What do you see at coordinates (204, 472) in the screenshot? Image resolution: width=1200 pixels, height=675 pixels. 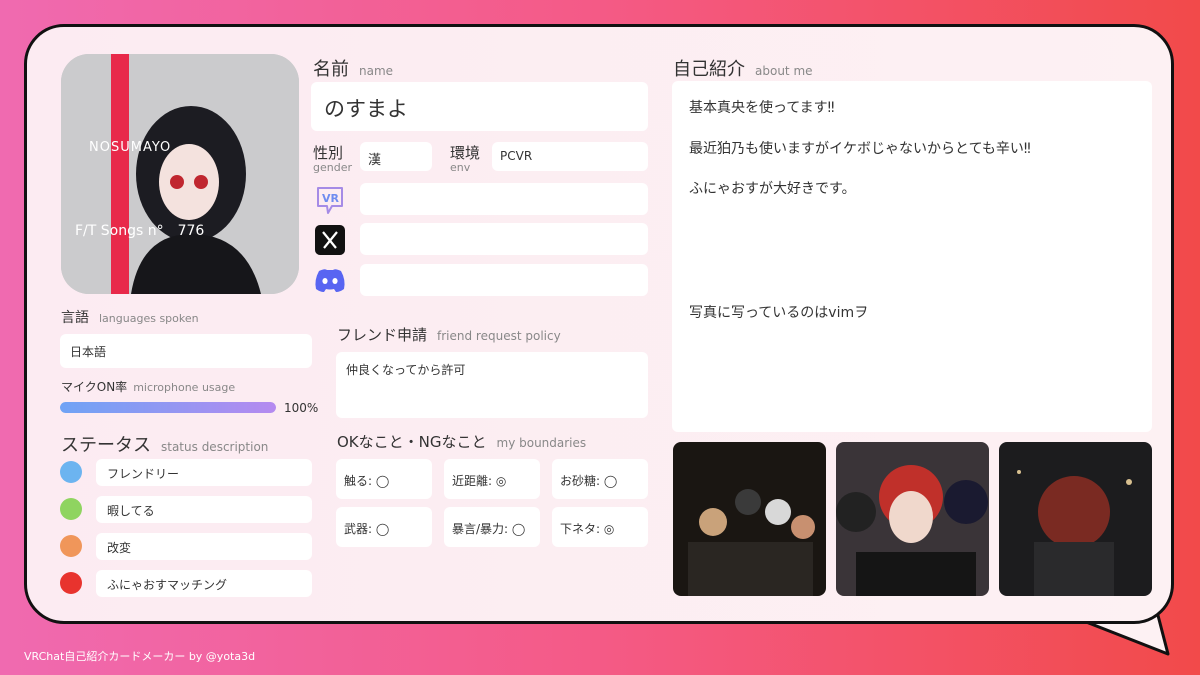 I see `status-item: フレンドリー` at bounding box center [204, 472].